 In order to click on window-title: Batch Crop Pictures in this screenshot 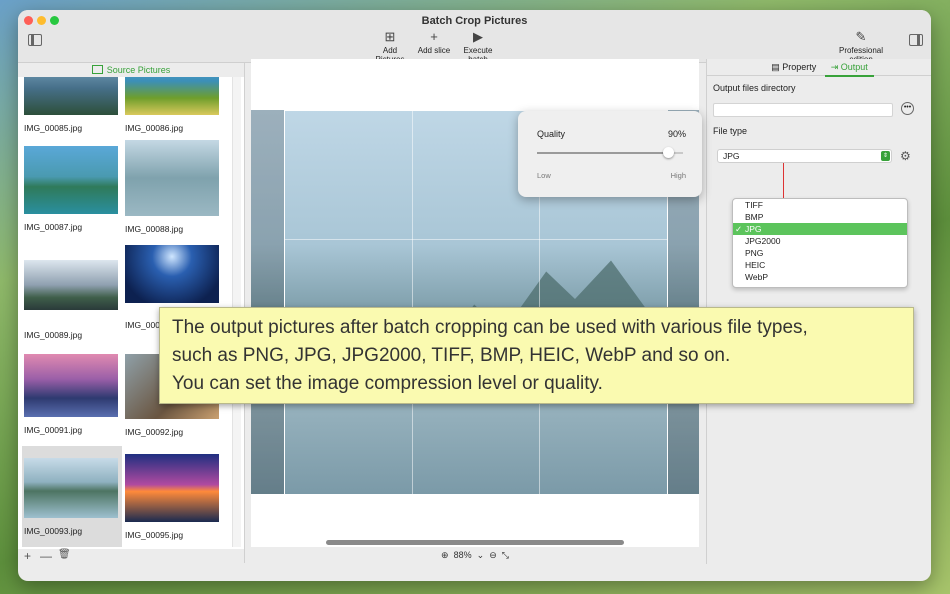, I will do `click(474, 21)`.